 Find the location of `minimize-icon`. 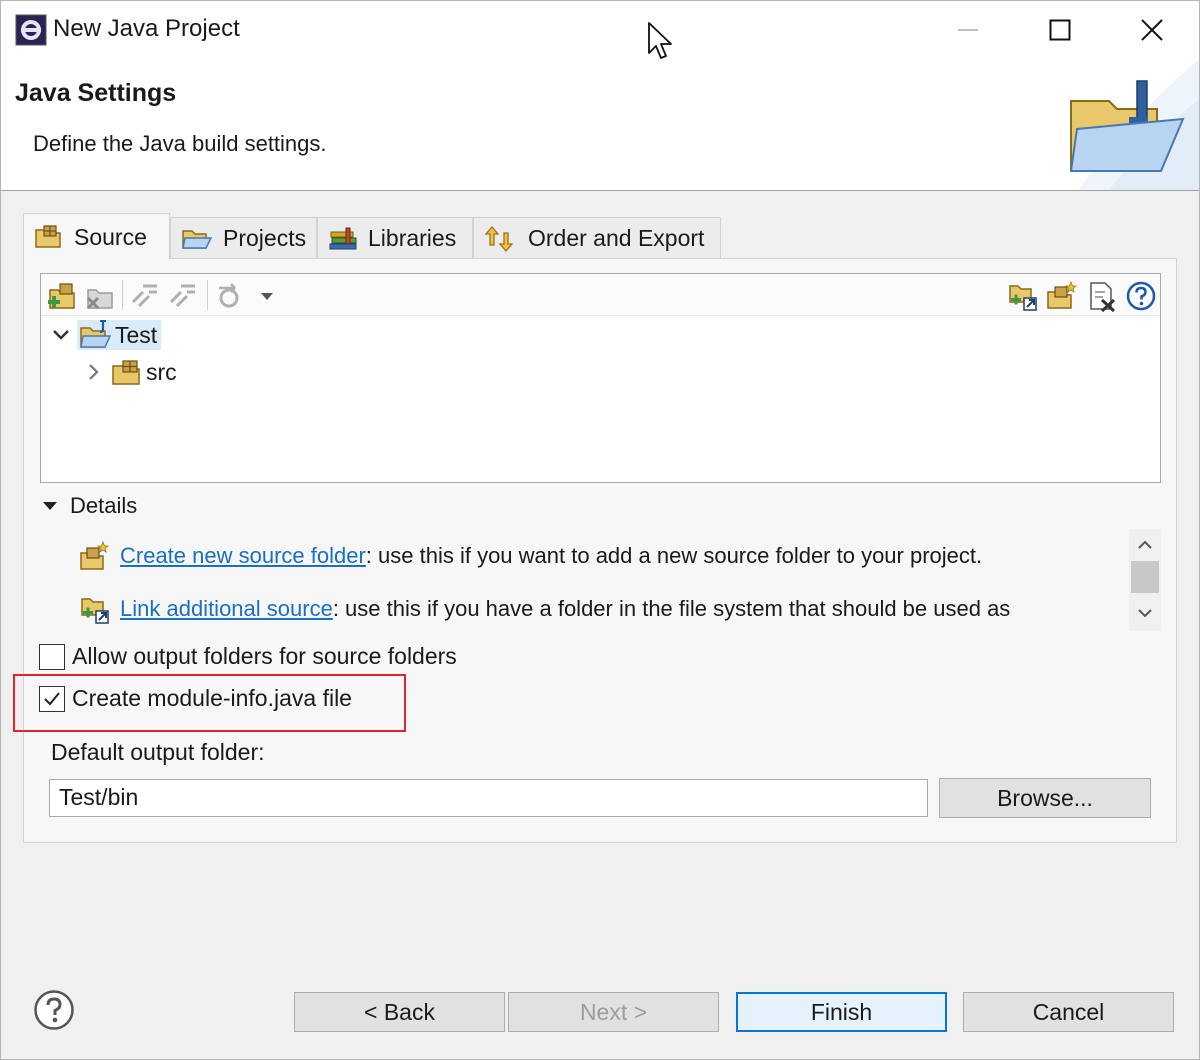

minimize-icon is located at coordinates (968, 30).